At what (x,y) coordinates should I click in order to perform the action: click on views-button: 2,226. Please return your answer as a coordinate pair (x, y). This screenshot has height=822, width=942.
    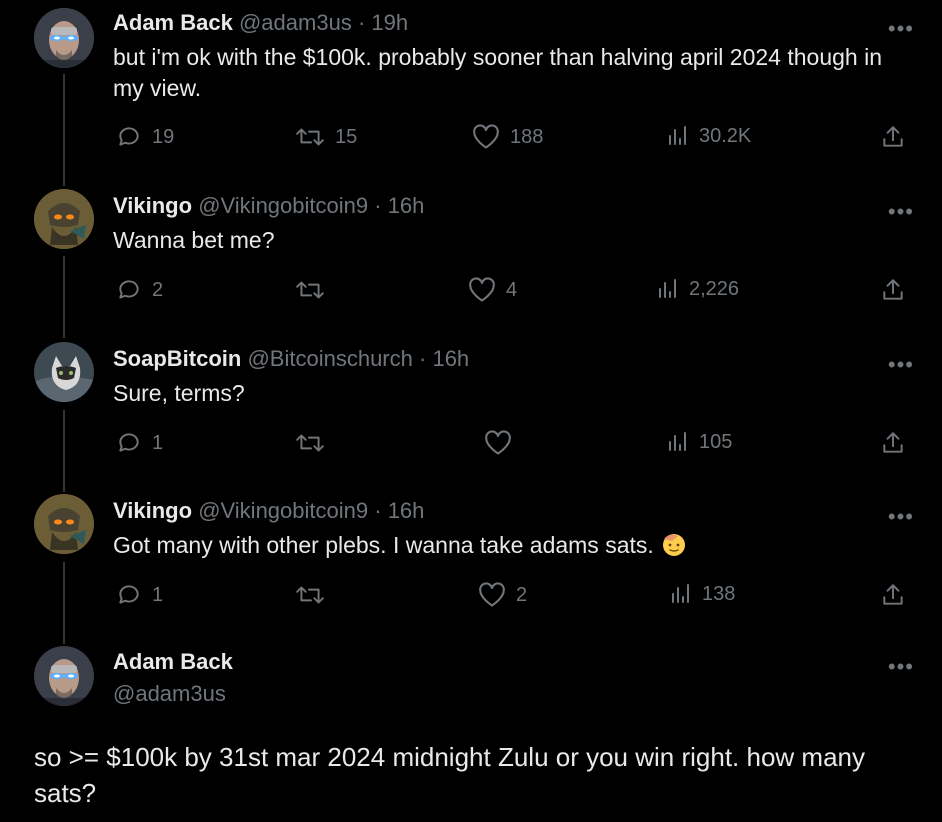
    Looking at the image, I should click on (697, 289).